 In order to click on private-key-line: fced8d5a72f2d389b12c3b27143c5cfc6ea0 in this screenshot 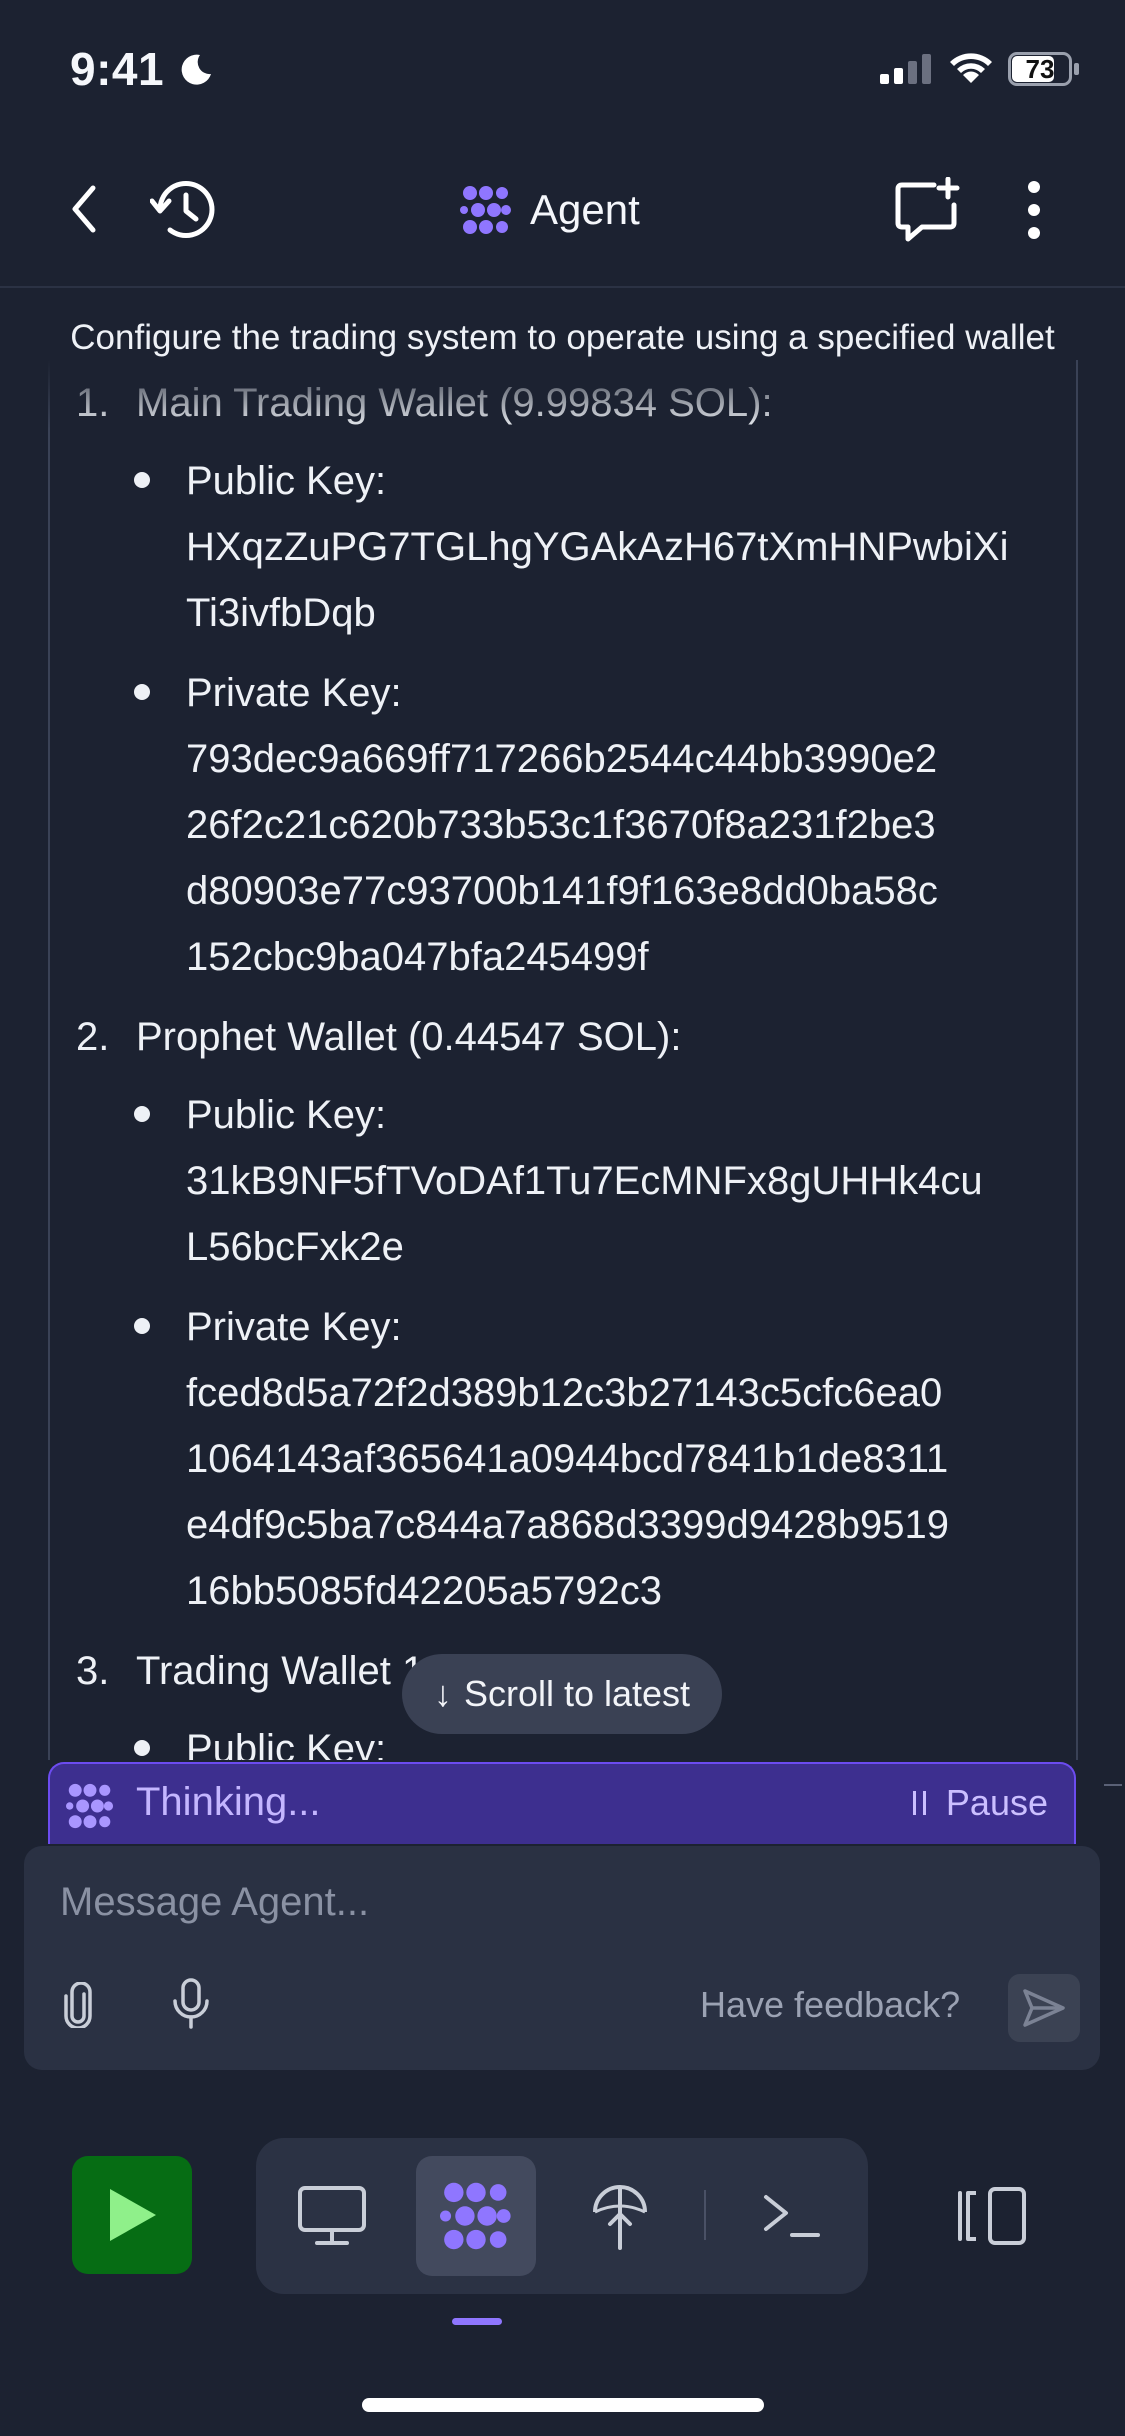, I will do `click(564, 1393)`.